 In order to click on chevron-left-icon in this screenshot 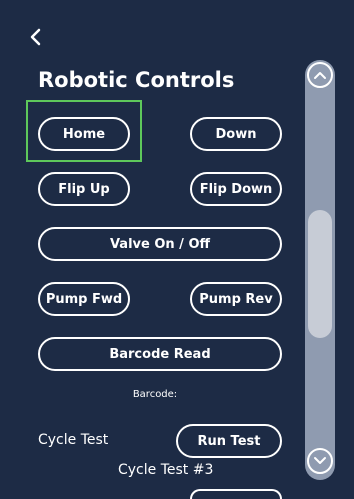, I will do `click(35, 37)`.